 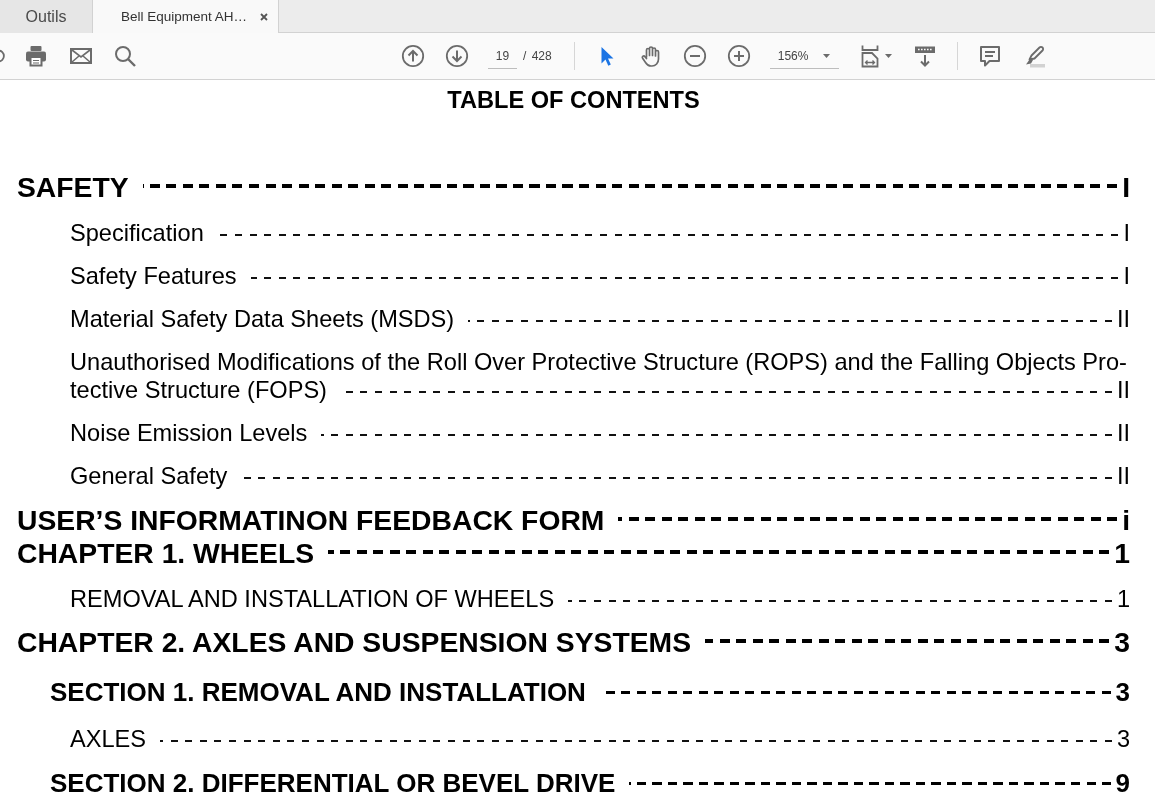 What do you see at coordinates (738, 56) in the screenshot?
I see `zoom-in-icon` at bounding box center [738, 56].